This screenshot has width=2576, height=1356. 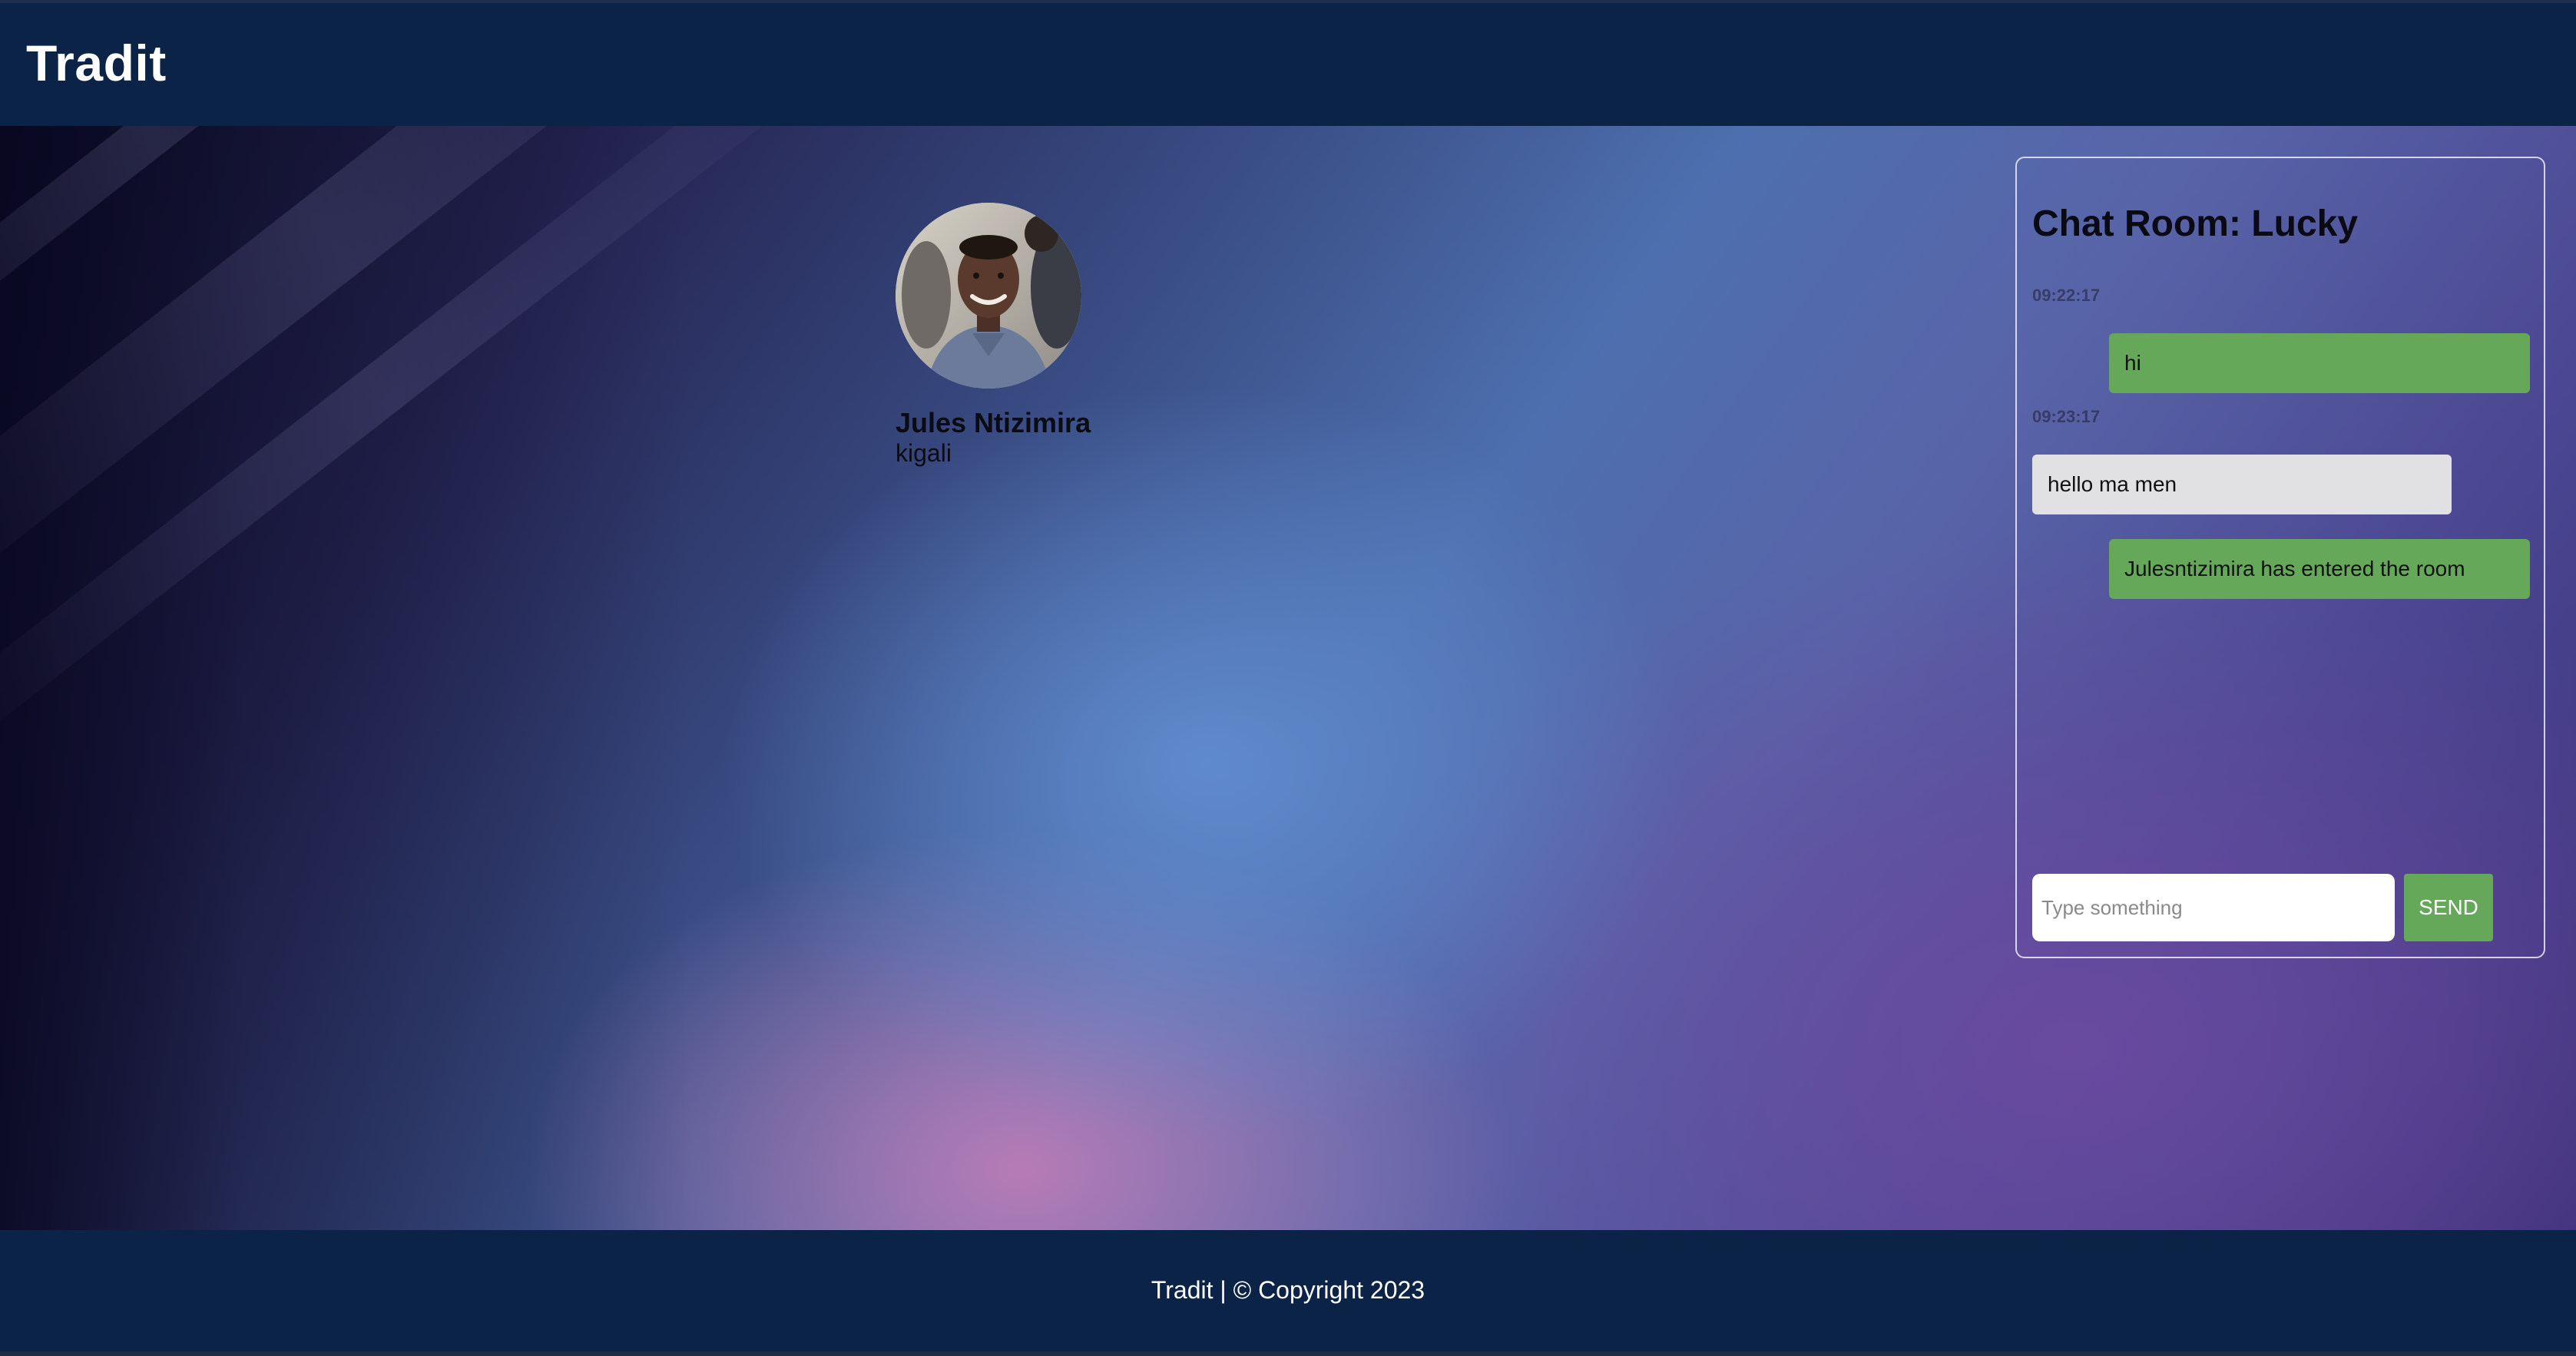 I want to click on chat-message-self: hi, so click(x=2320, y=363).